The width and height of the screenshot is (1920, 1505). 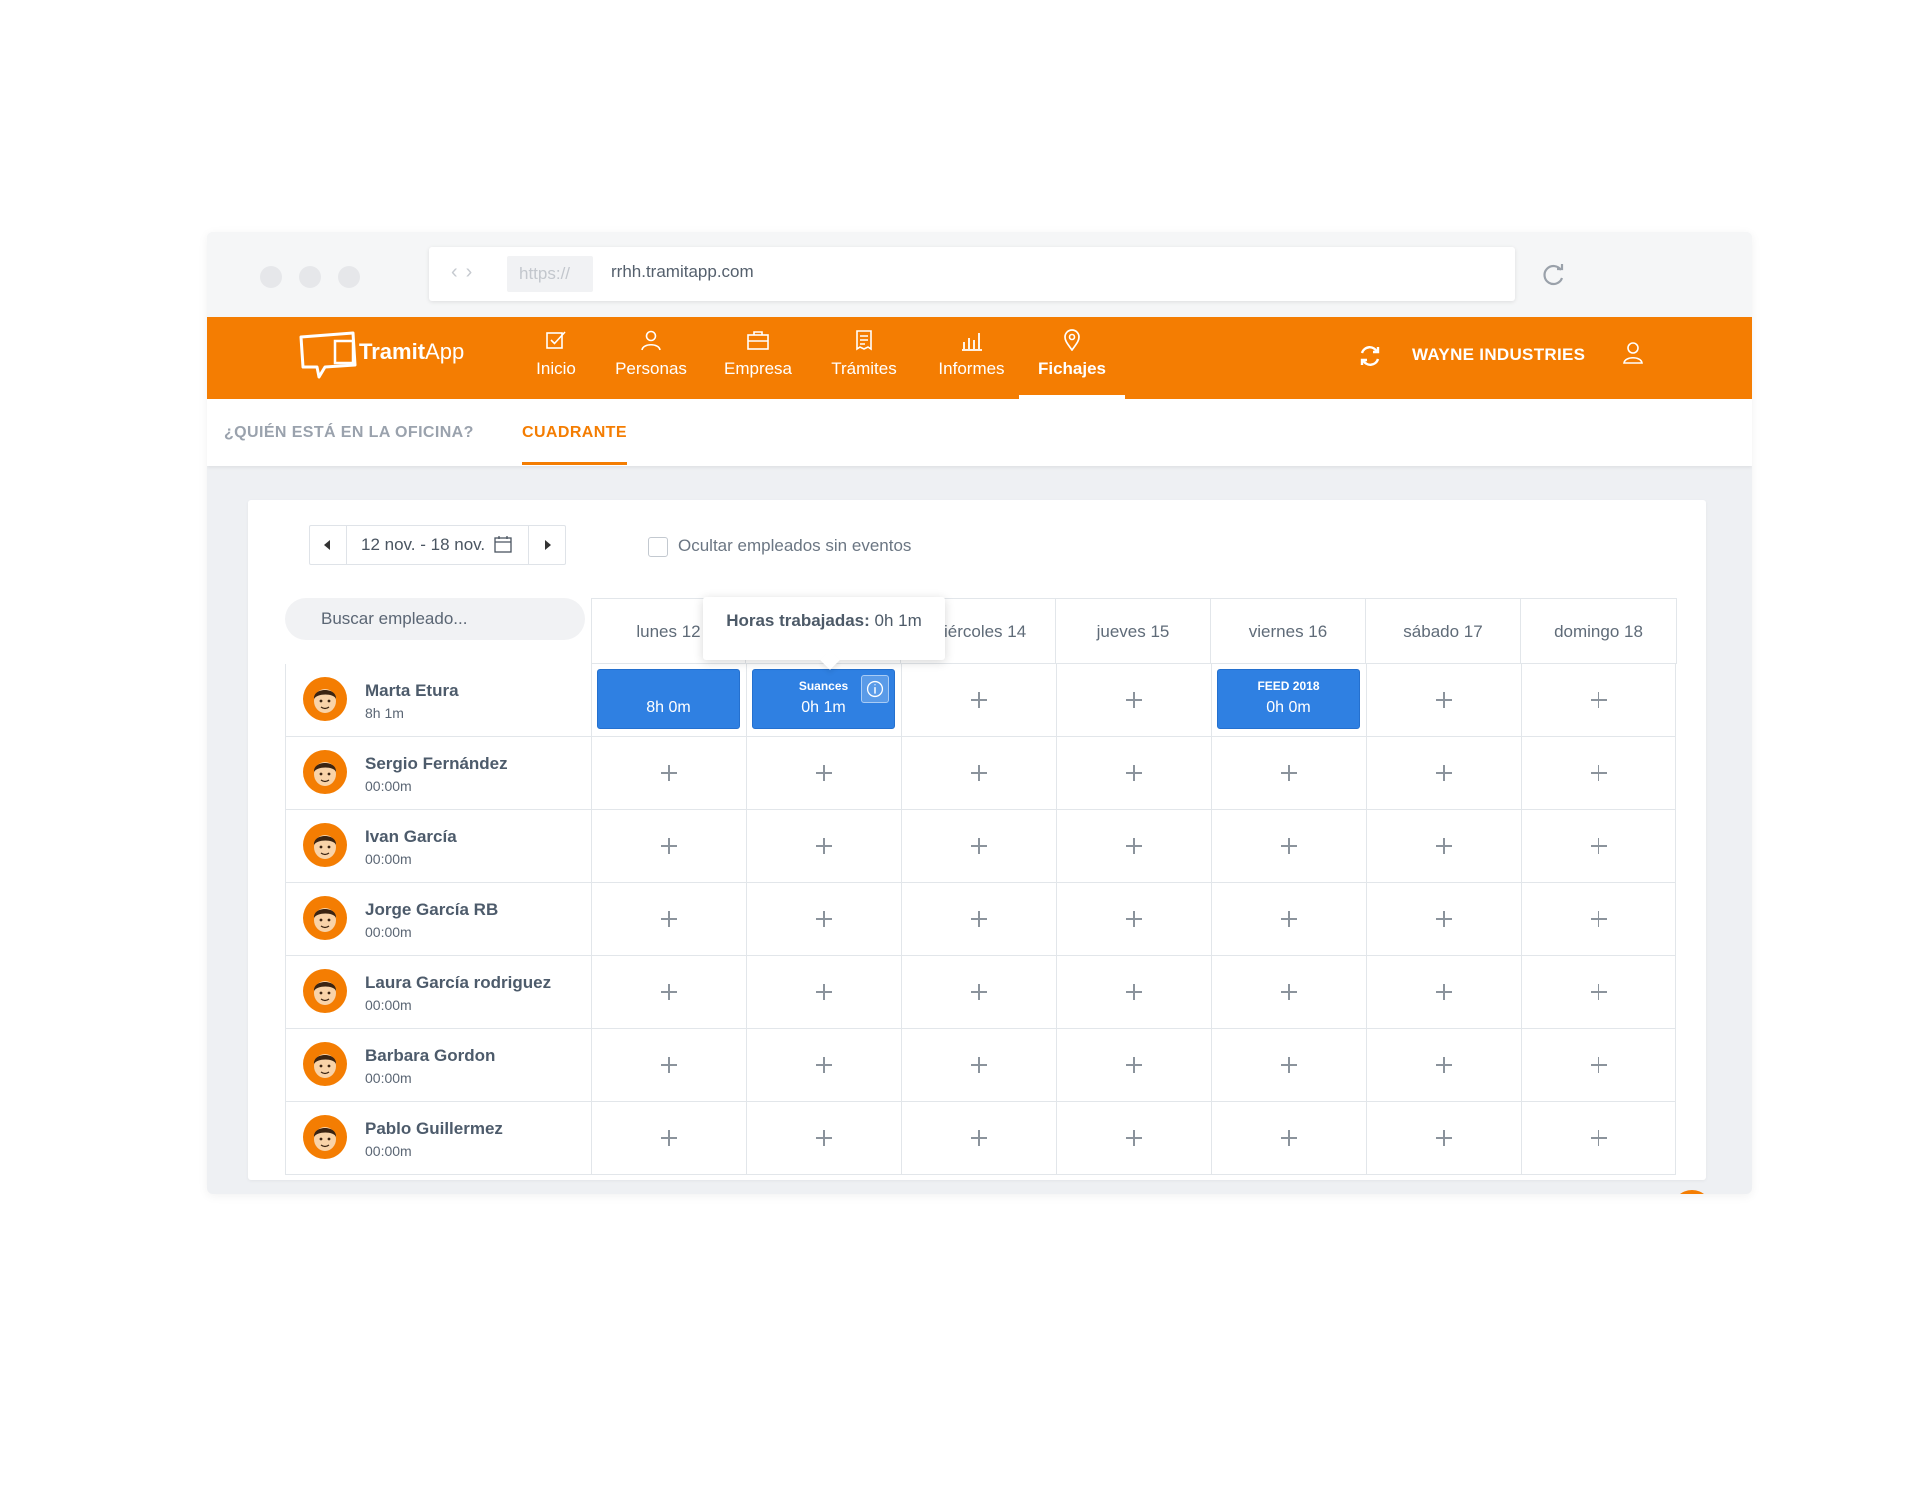 I want to click on back-forward-icon: ‹›, so click(x=465, y=272).